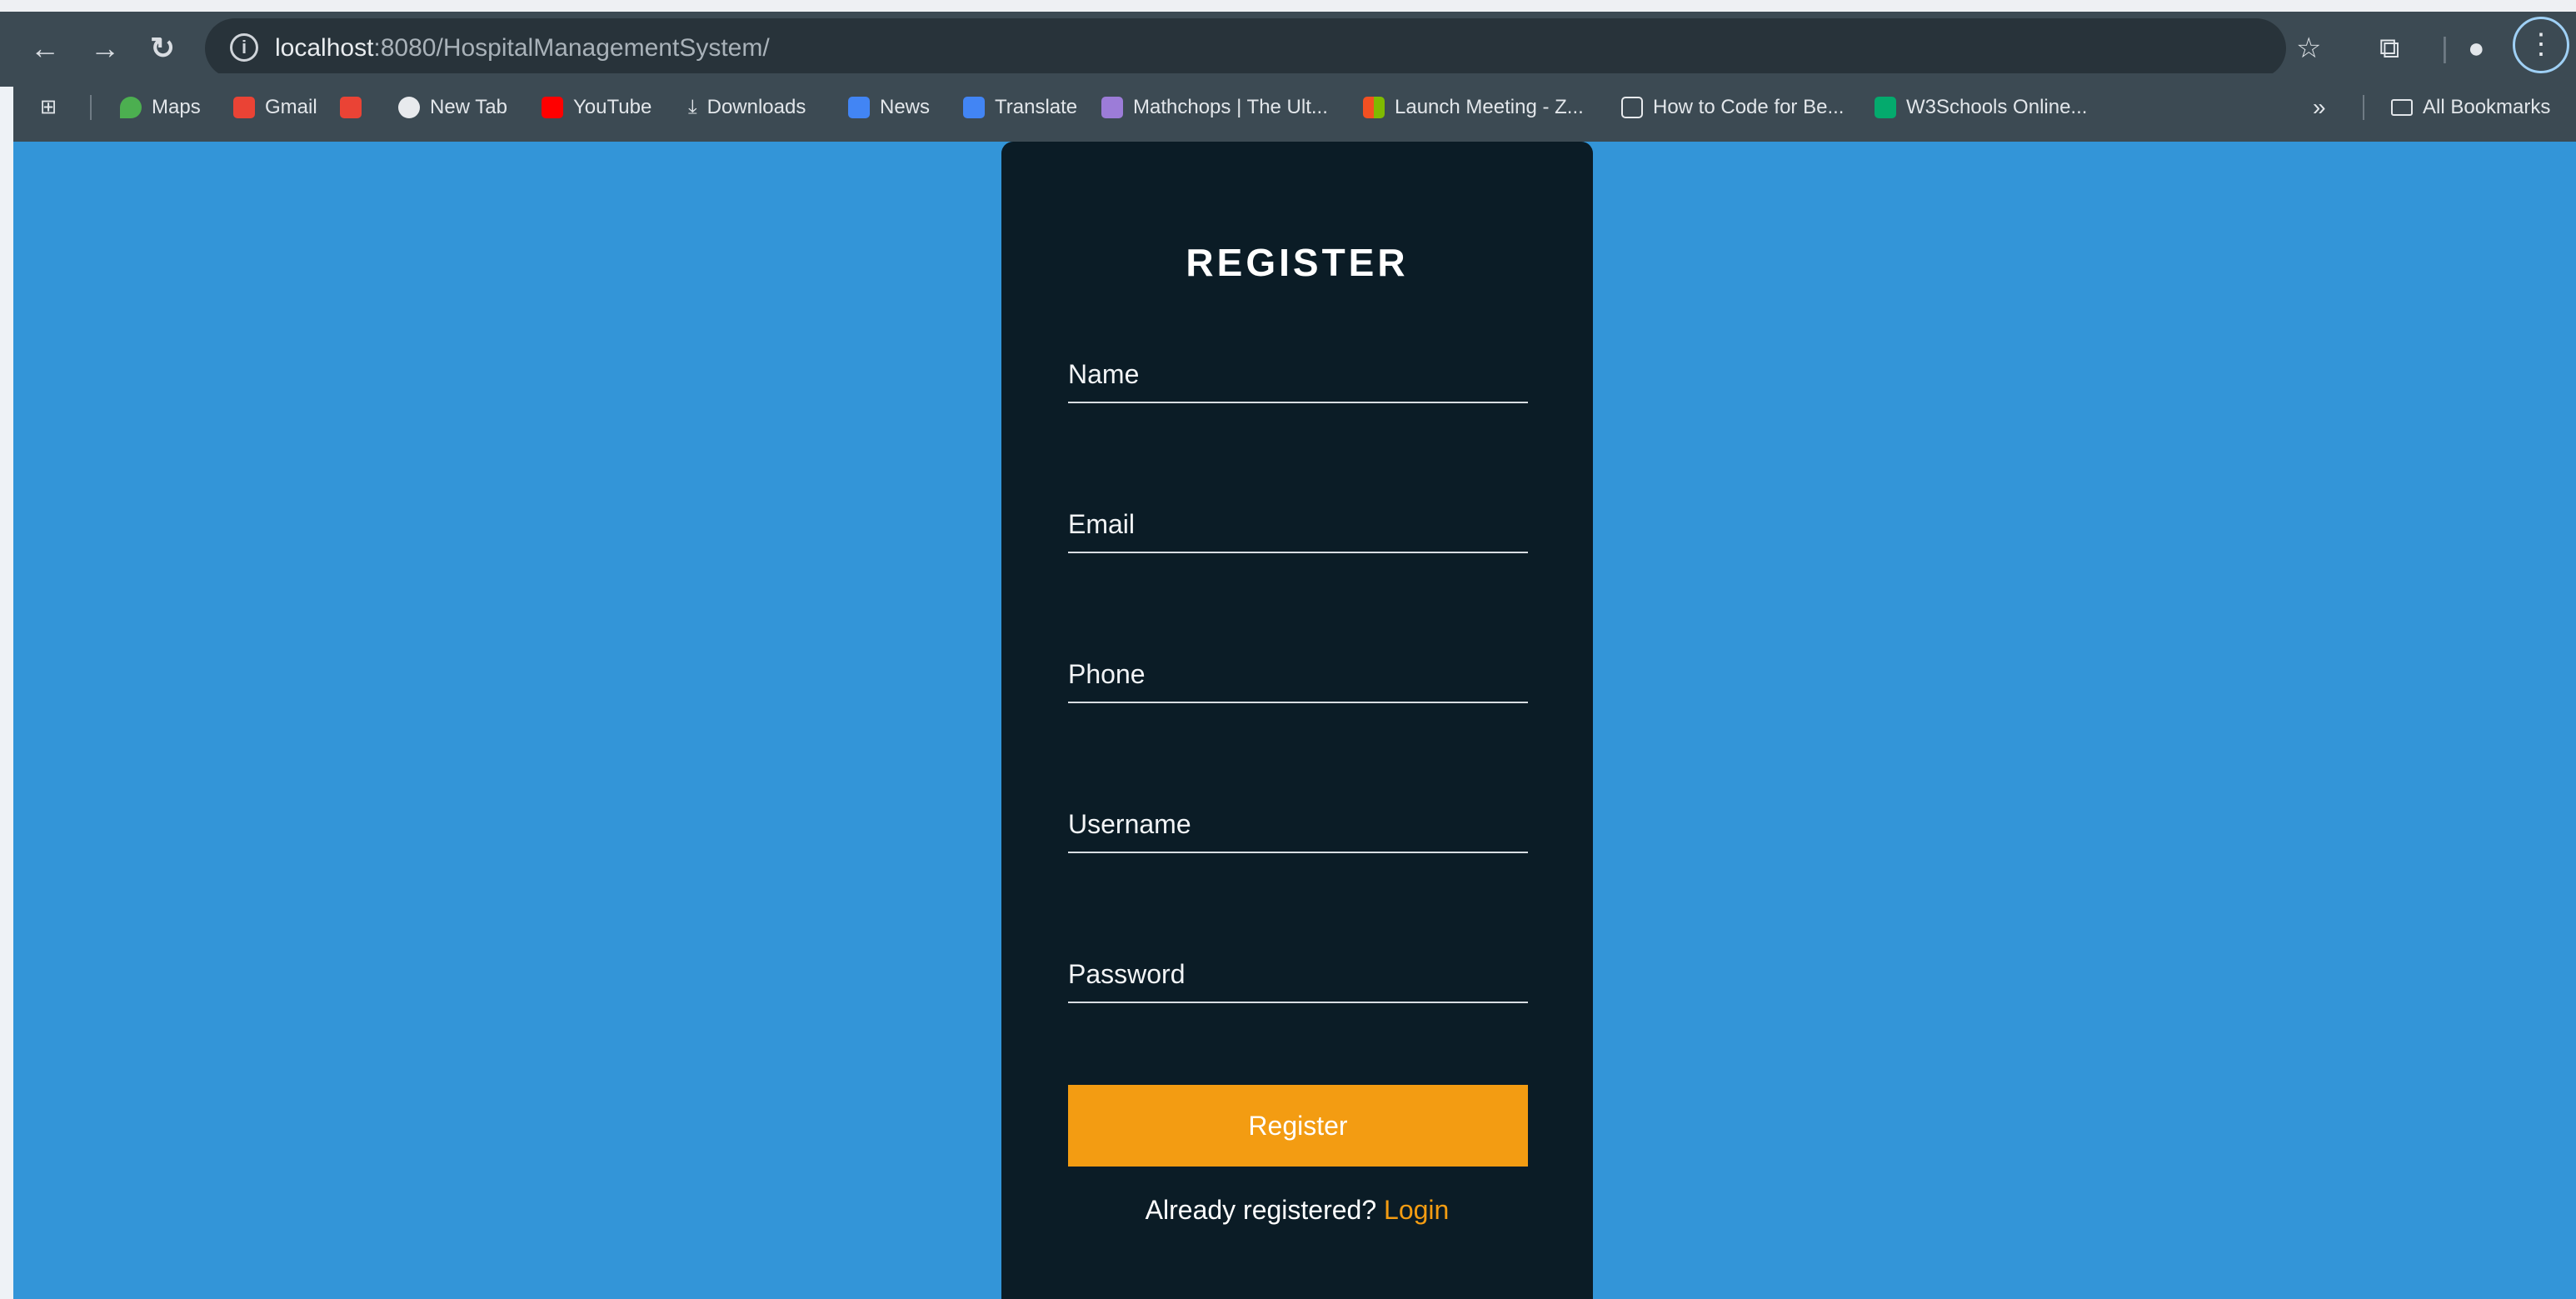 Image resolution: width=2576 pixels, height=1299 pixels. I want to click on register-title: REGISTER, so click(1297, 262).